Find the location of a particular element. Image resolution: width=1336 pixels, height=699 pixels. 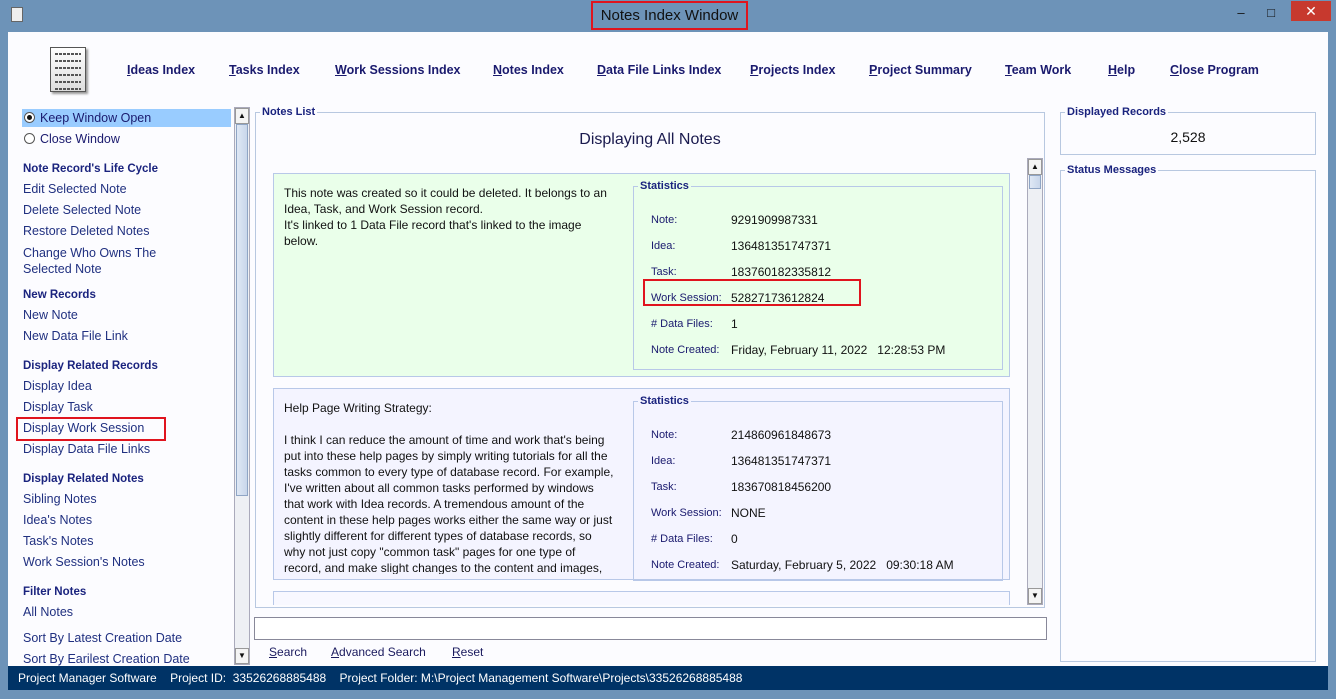

title-bar: Notes Index Window – □ ✕ is located at coordinates (668, 16).